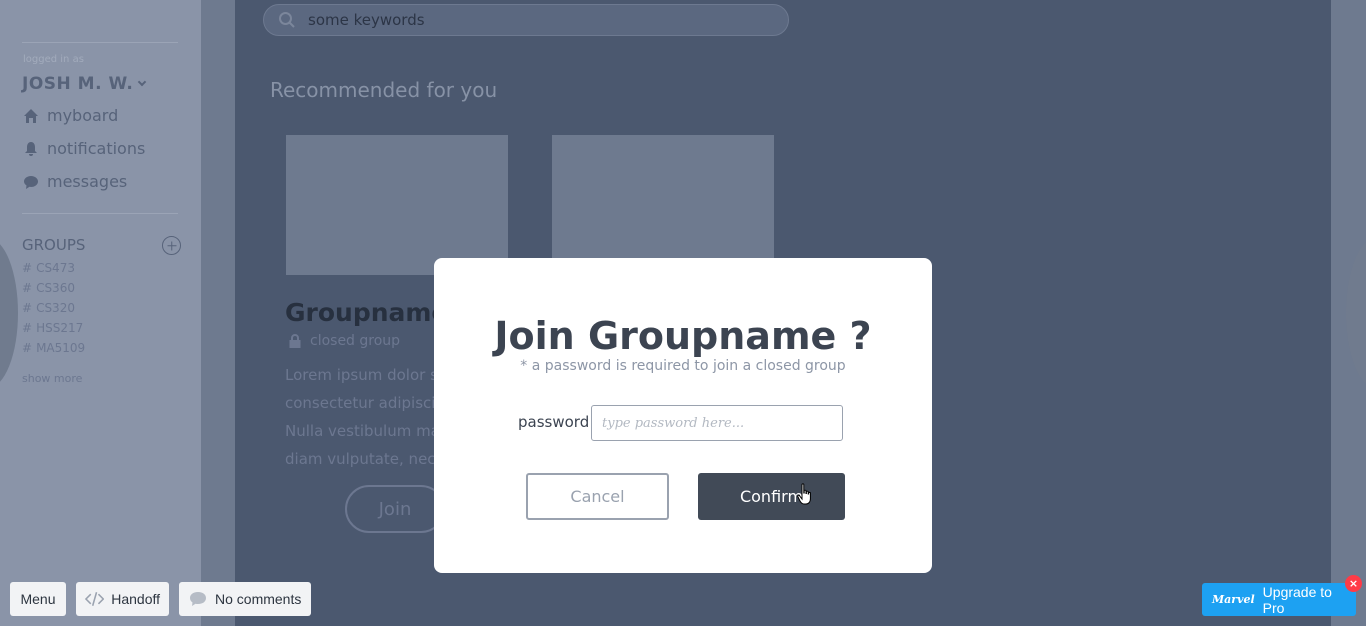 Image resolution: width=1366 pixels, height=626 pixels. Describe the element at coordinates (55, 308) in the screenshot. I see `group-label: CS320` at that location.